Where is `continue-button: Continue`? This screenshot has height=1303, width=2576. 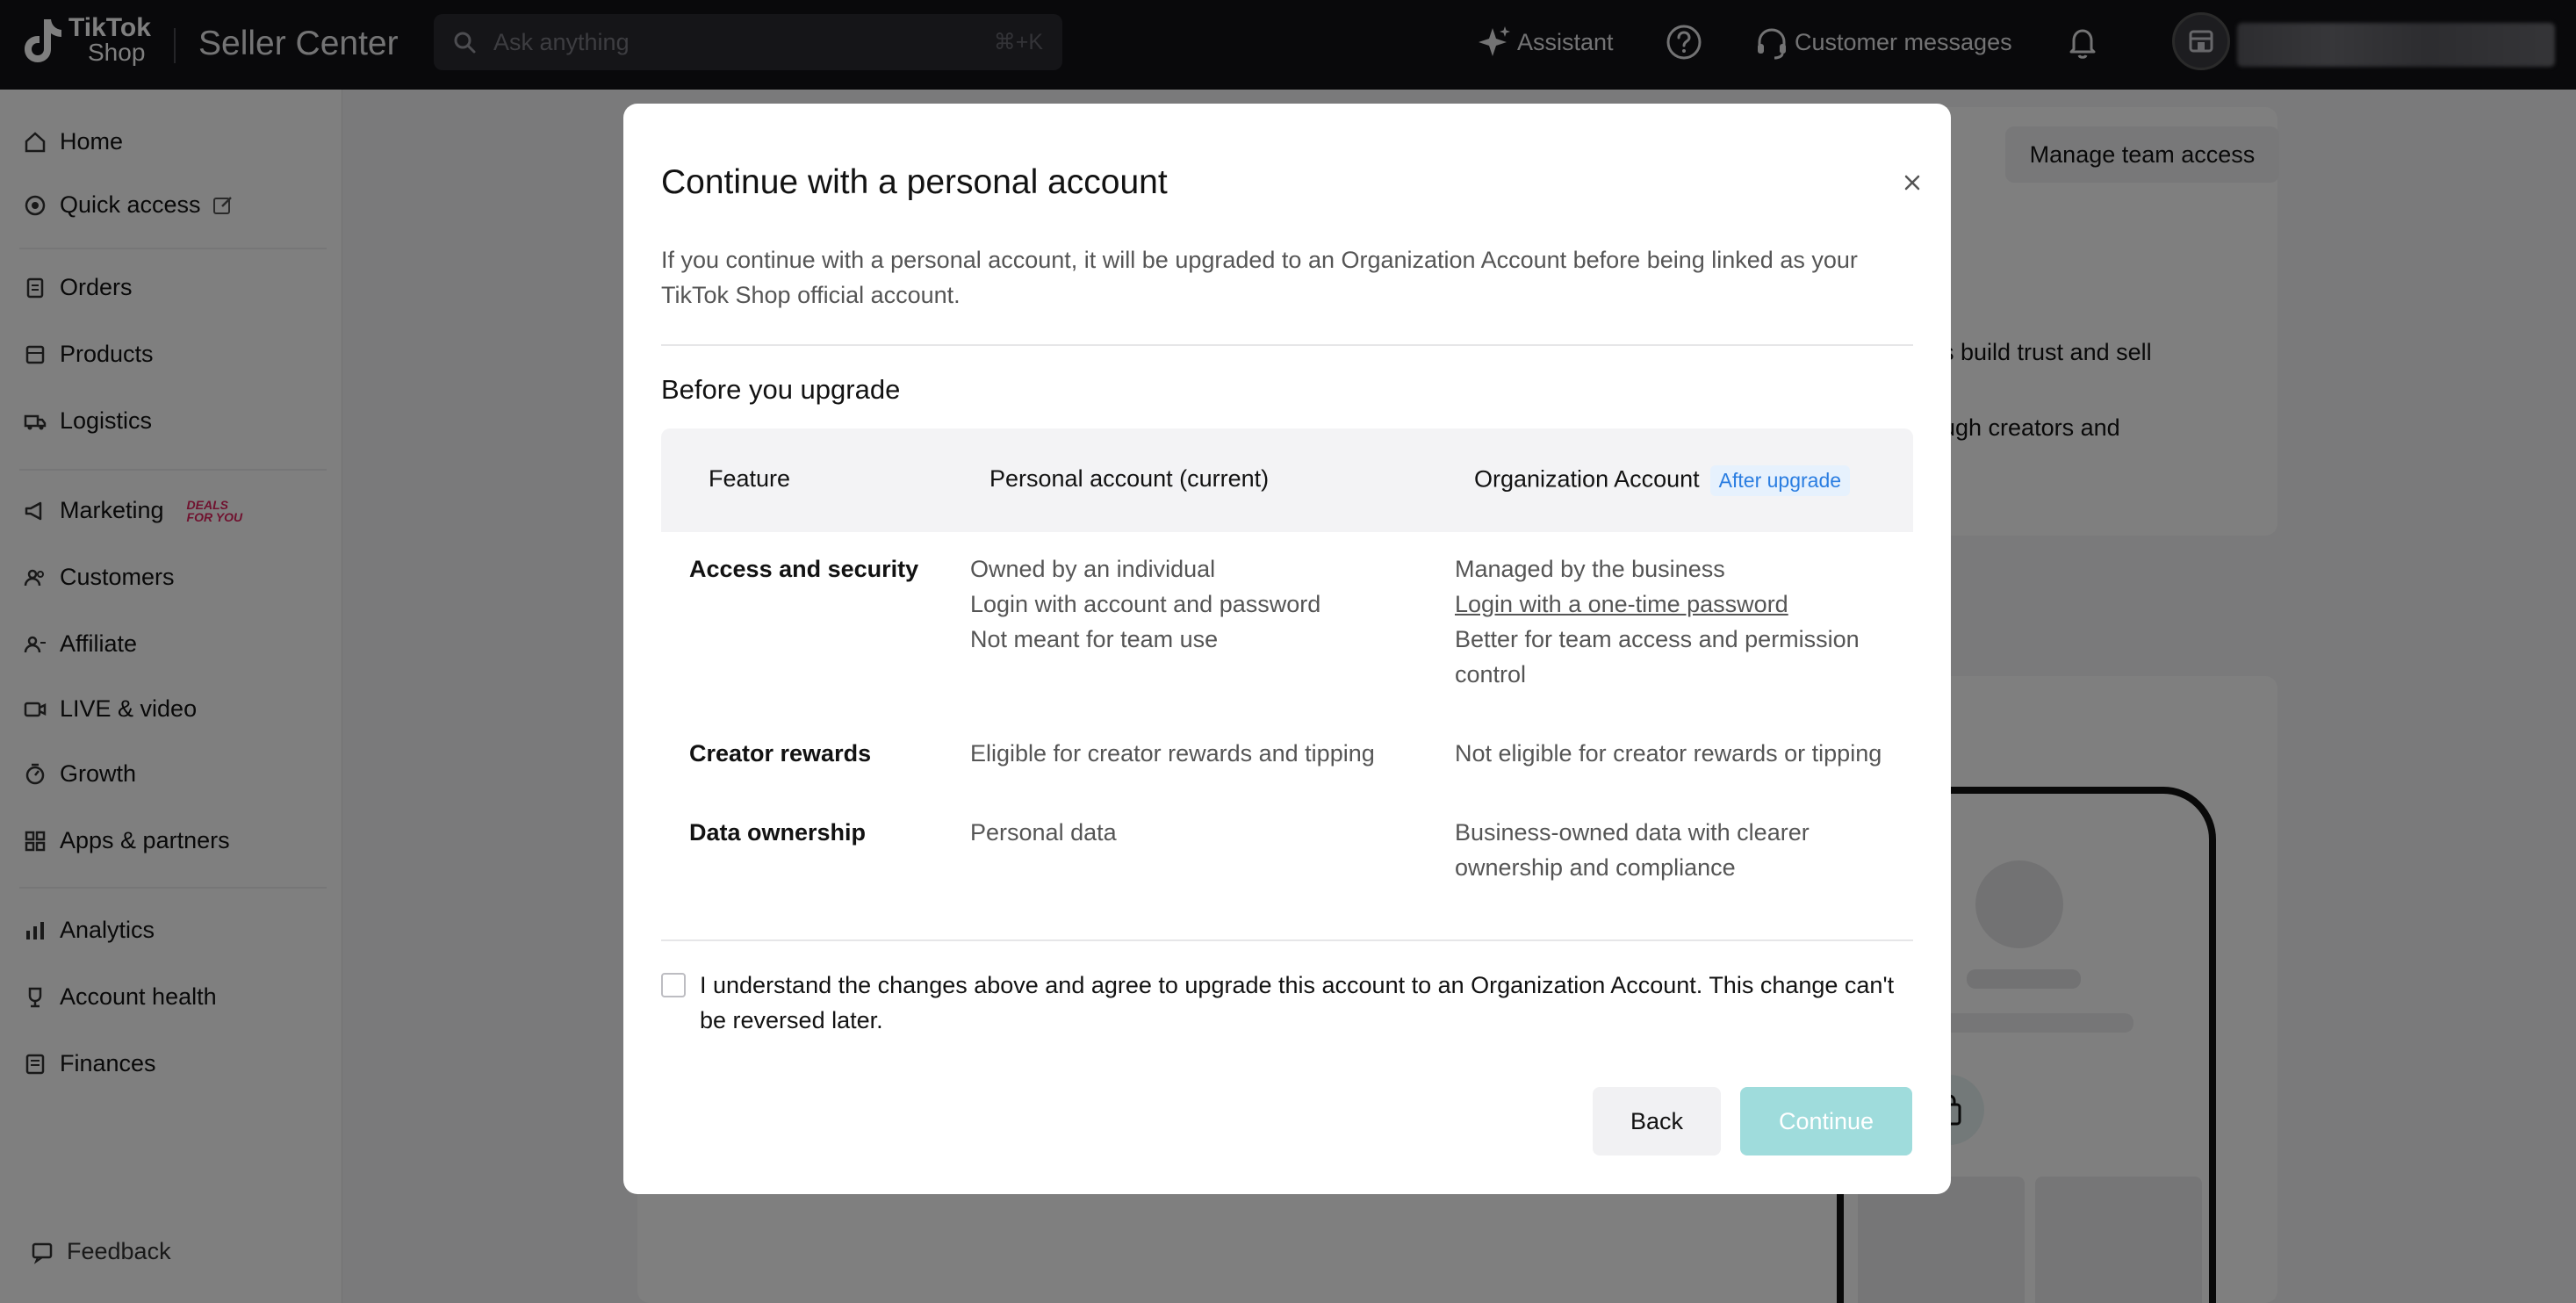 continue-button: Continue is located at coordinates (1826, 1121).